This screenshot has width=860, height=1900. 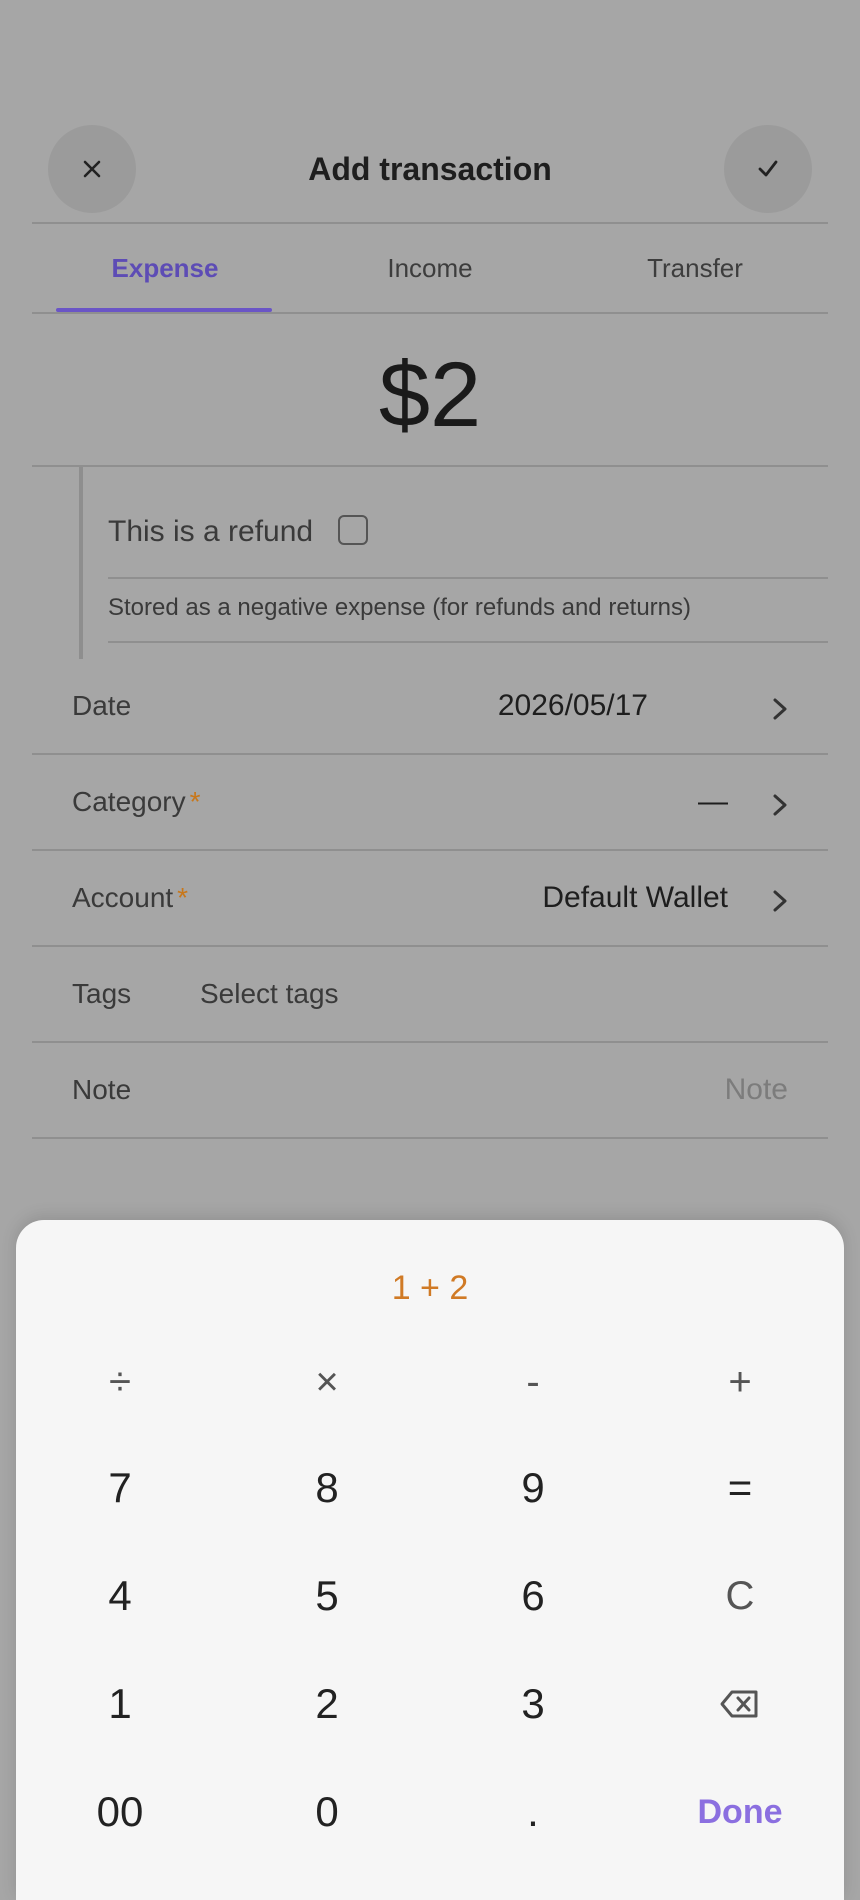 What do you see at coordinates (120, 1812) in the screenshot?
I see `key-00: 00` at bounding box center [120, 1812].